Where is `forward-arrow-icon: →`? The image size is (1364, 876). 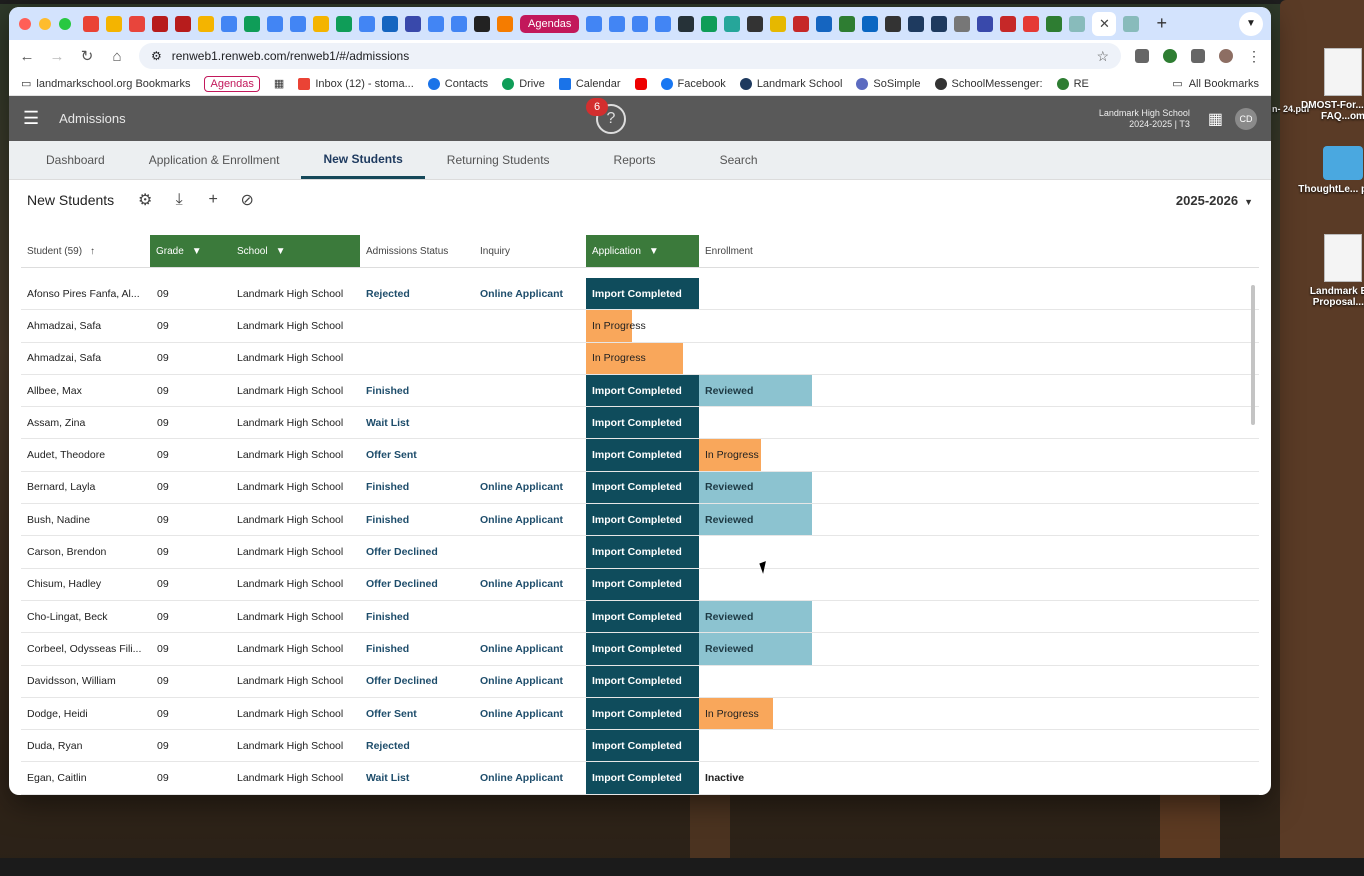
forward-arrow-icon: → is located at coordinates (57, 56).